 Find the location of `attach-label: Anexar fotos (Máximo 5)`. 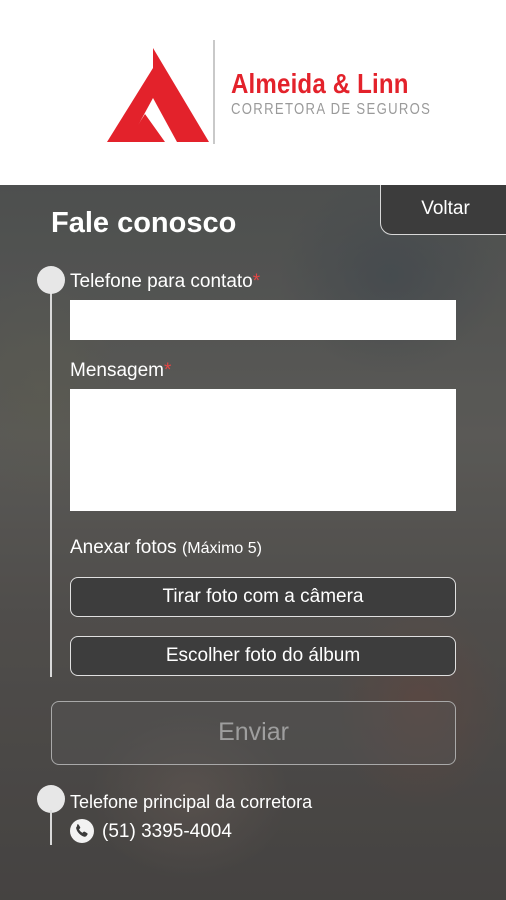

attach-label: Anexar fotos (Máximo 5) is located at coordinates (166, 548).